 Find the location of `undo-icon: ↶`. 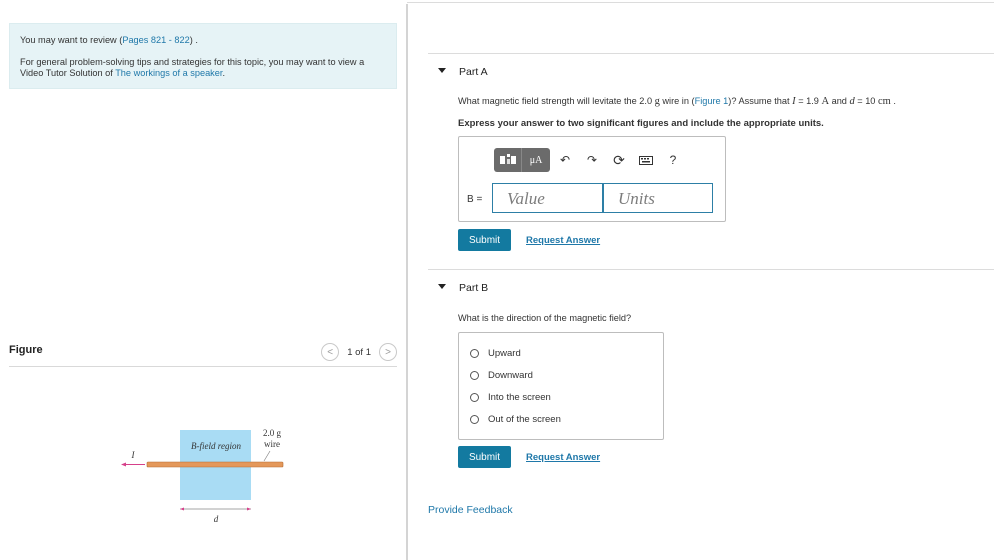

undo-icon: ↶ is located at coordinates (565, 160).